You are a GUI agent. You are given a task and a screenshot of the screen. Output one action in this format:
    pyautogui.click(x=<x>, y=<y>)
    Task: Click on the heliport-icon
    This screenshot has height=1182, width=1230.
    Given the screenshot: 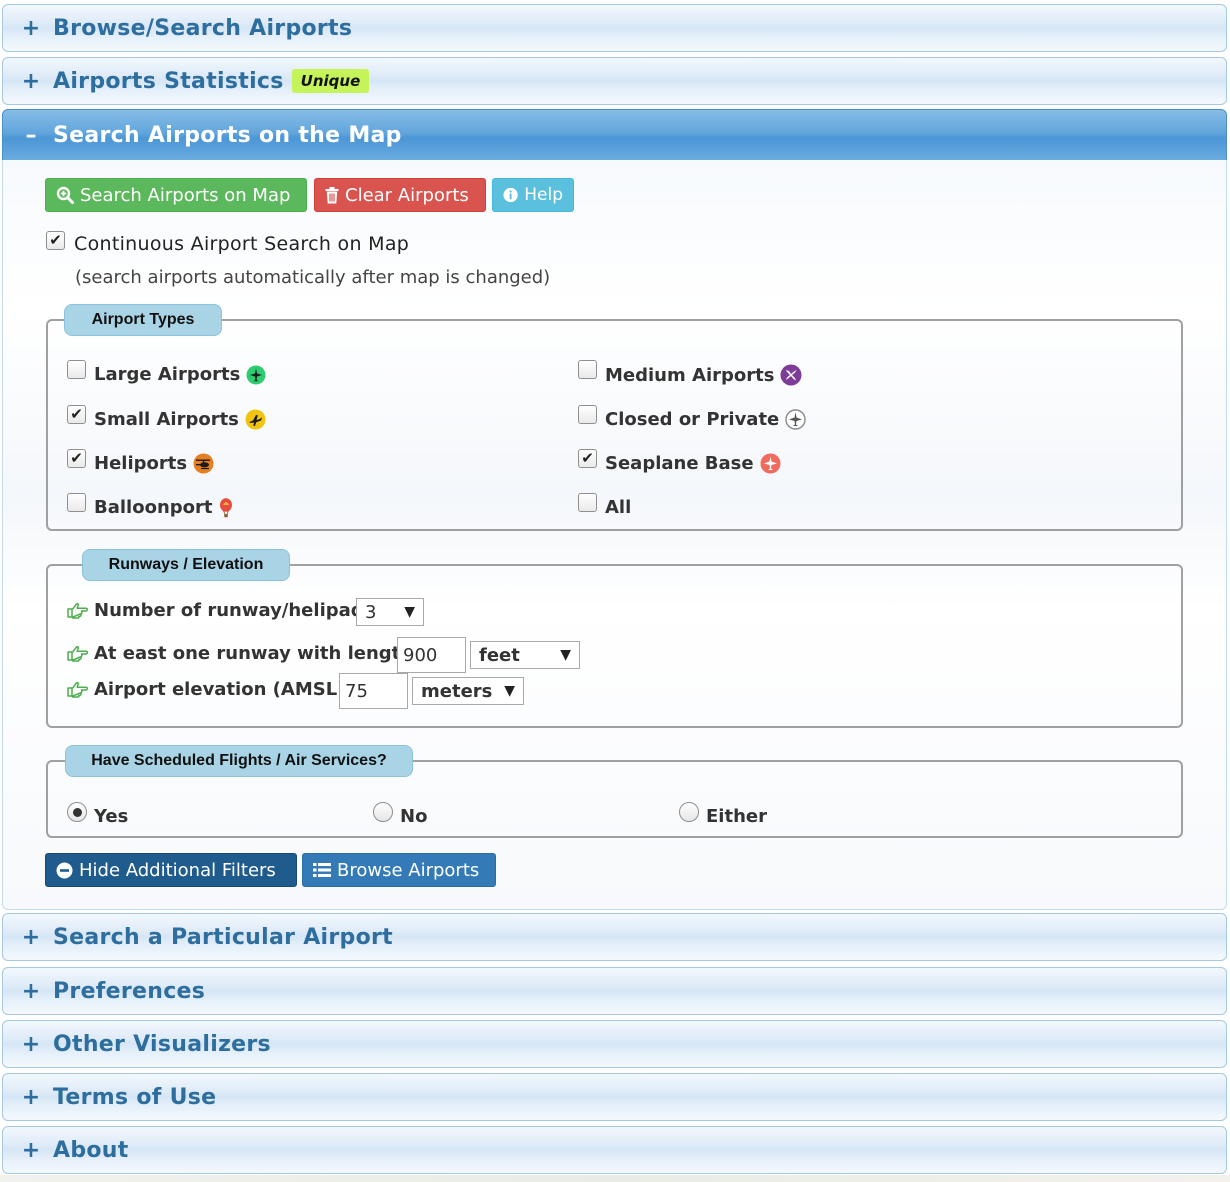 What is the action you would take?
    pyautogui.click(x=203, y=463)
    